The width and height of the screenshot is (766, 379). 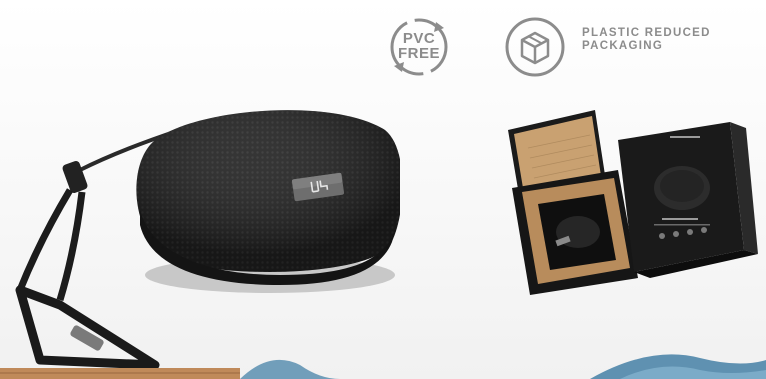 What do you see at coordinates (419, 38) in the screenshot?
I see `pvc-label: PVC` at bounding box center [419, 38].